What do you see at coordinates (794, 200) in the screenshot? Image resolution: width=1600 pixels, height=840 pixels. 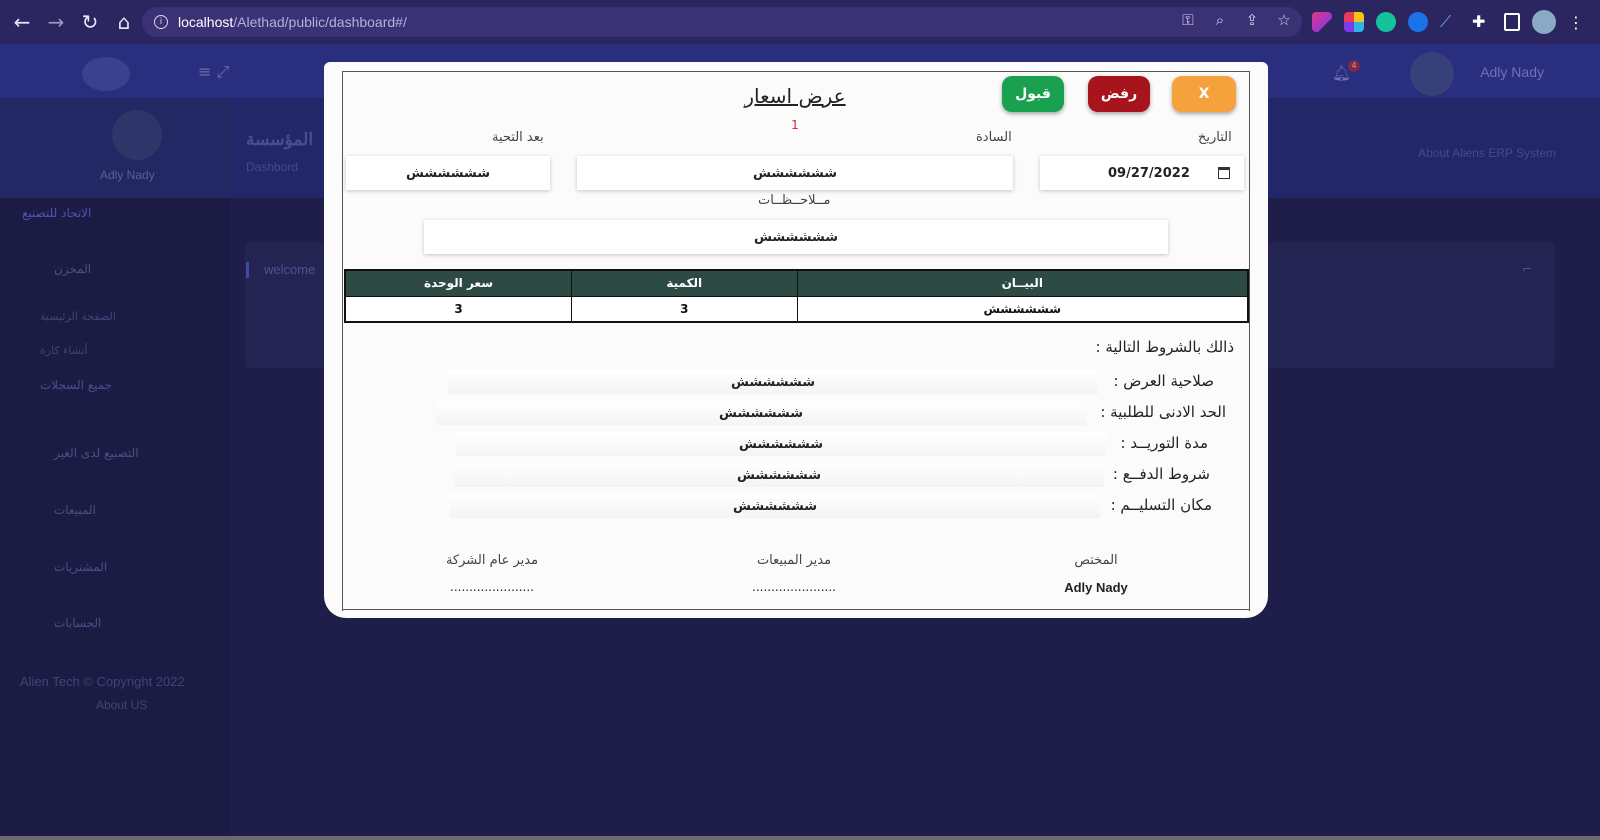 I see `notes-label: مــلاحــظــات` at bounding box center [794, 200].